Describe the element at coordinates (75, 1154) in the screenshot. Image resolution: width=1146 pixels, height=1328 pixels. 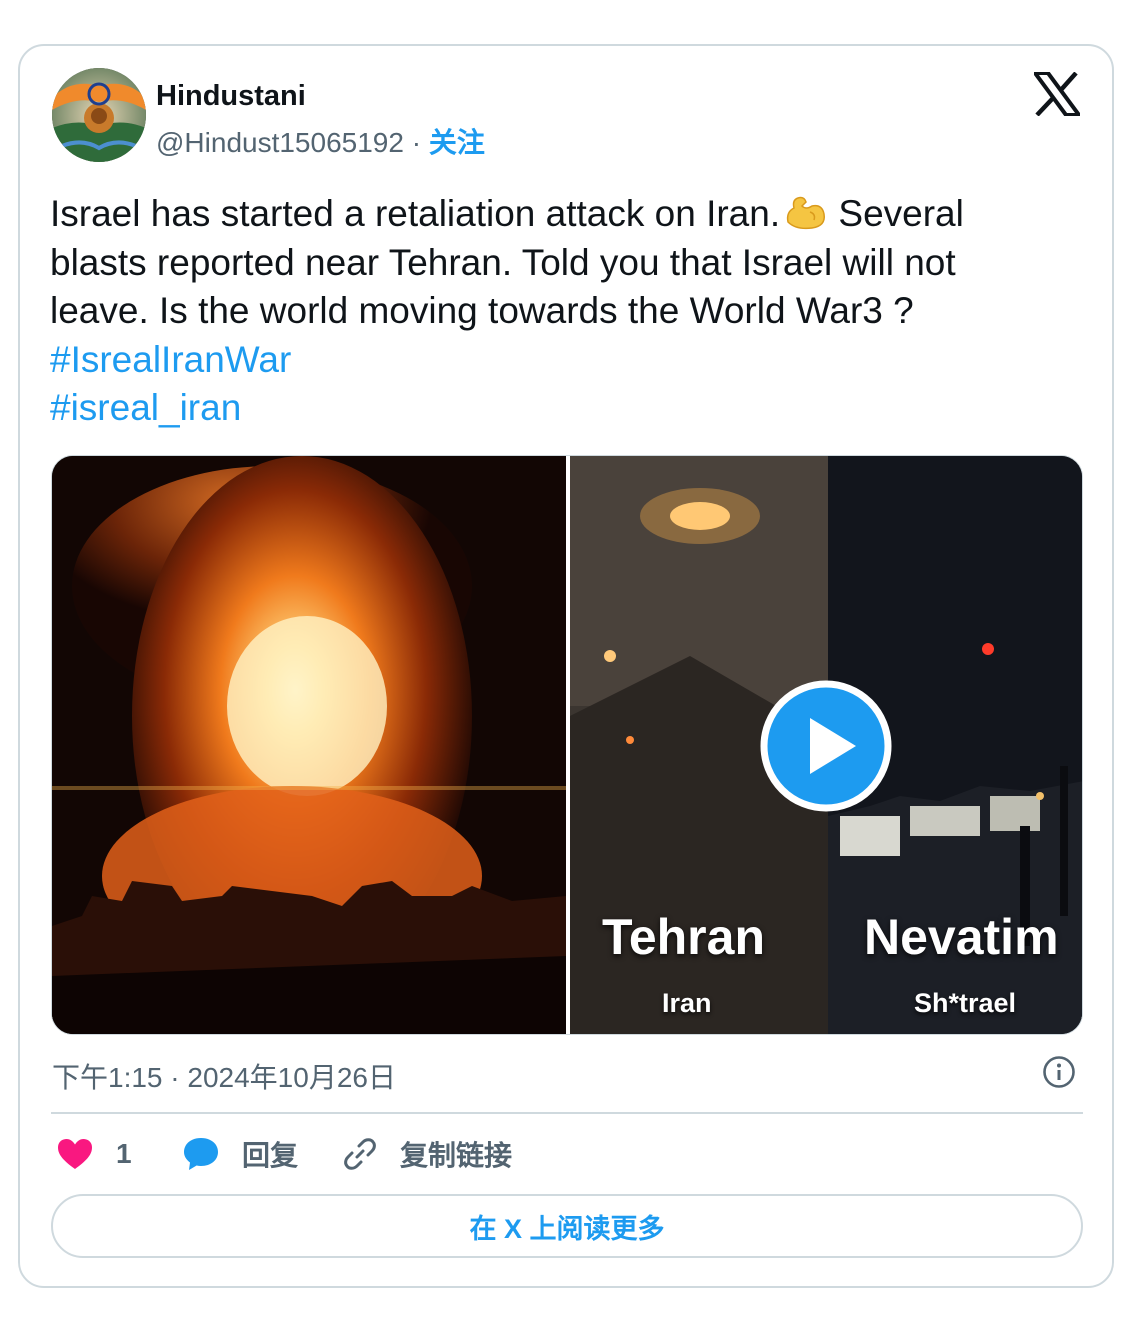
I see `heart-icon` at that location.